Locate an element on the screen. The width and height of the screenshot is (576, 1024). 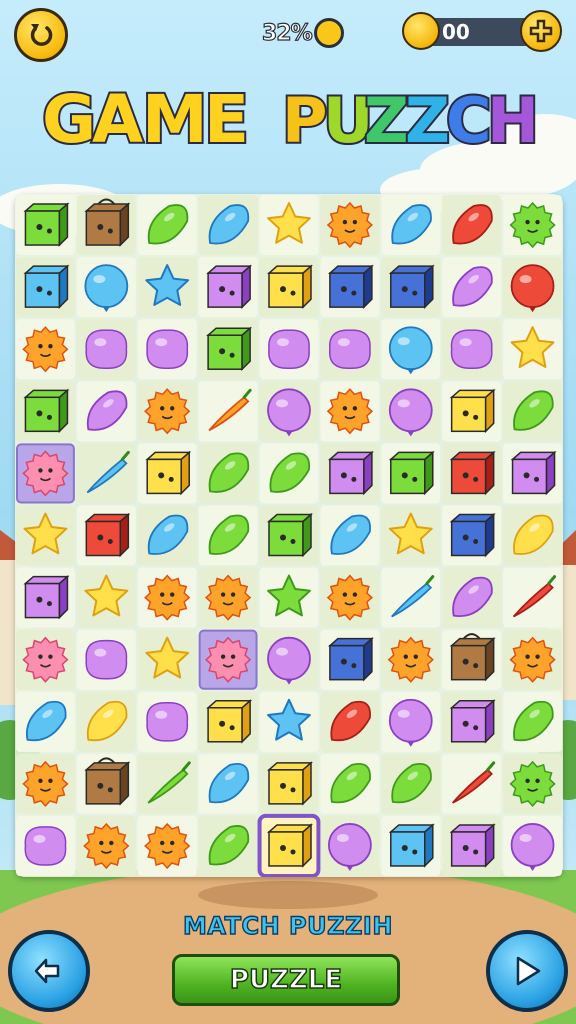
add-coins-button is located at coordinates (541, 31).